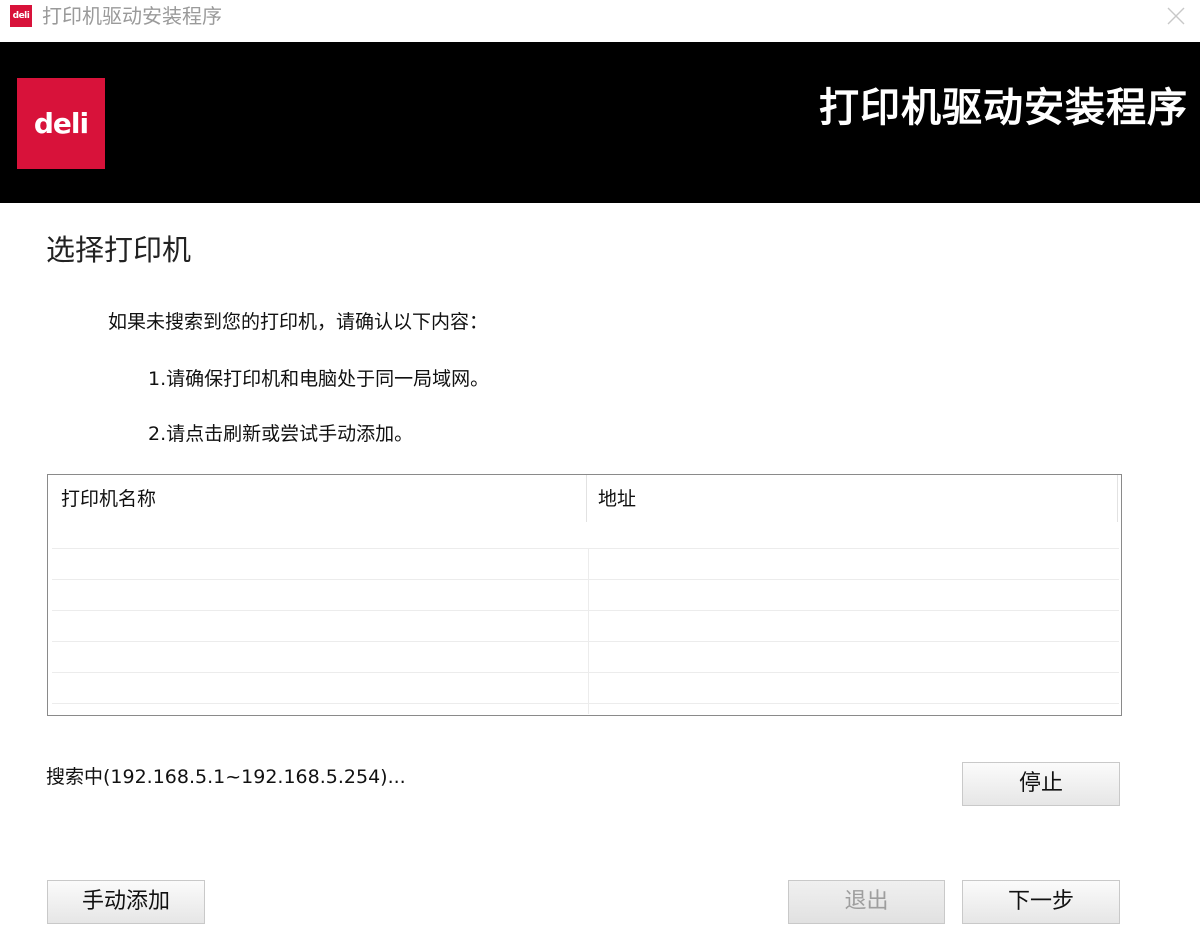 This screenshot has height=945, width=1200. What do you see at coordinates (61, 123) in the screenshot?
I see `deli-logo: deli` at bounding box center [61, 123].